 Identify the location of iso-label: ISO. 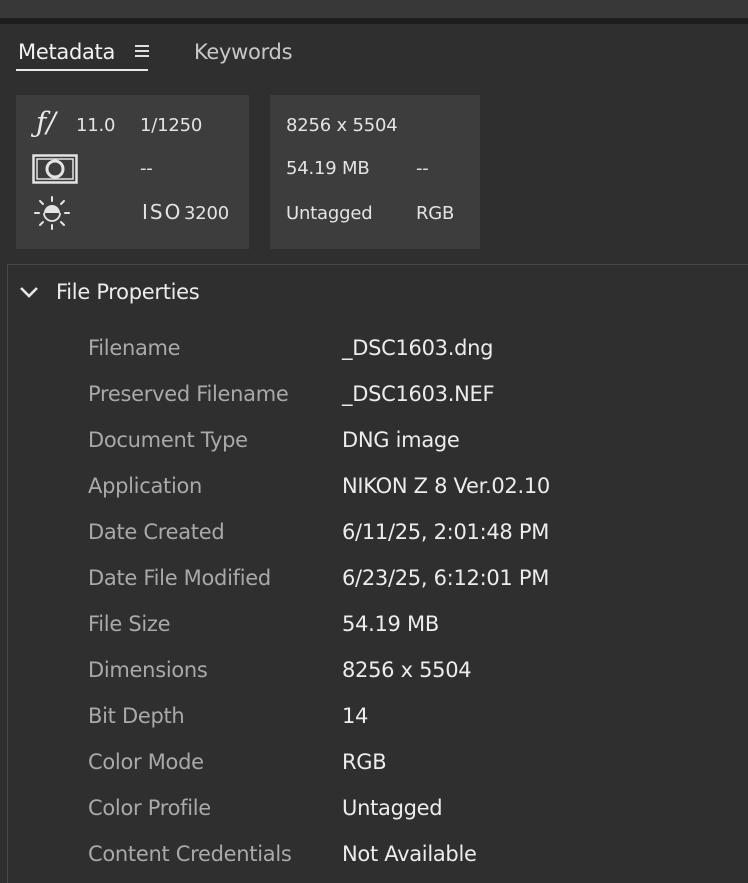
(162, 212).